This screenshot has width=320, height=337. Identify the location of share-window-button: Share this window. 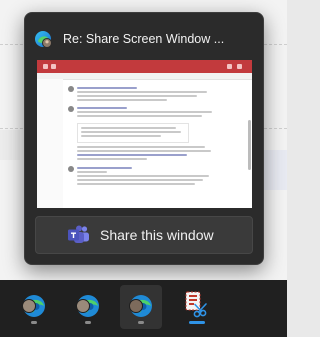
(144, 235).